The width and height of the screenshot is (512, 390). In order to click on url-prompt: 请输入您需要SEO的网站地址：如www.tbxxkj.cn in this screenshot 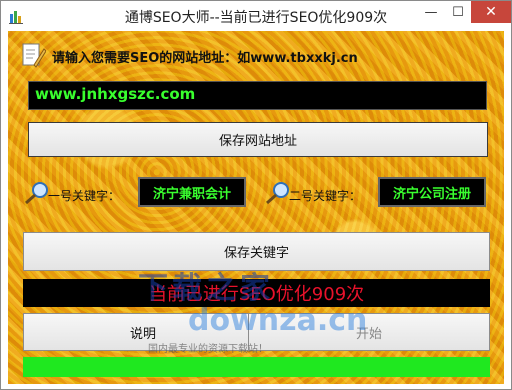, I will do `click(205, 58)`.